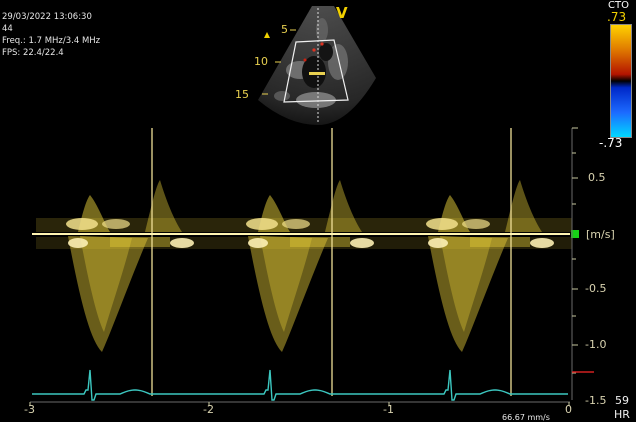 This screenshot has height=422, width=636. What do you see at coordinates (300, 385) in the screenshot?
I see `ecg-trace` at bounding box center [300, 385].